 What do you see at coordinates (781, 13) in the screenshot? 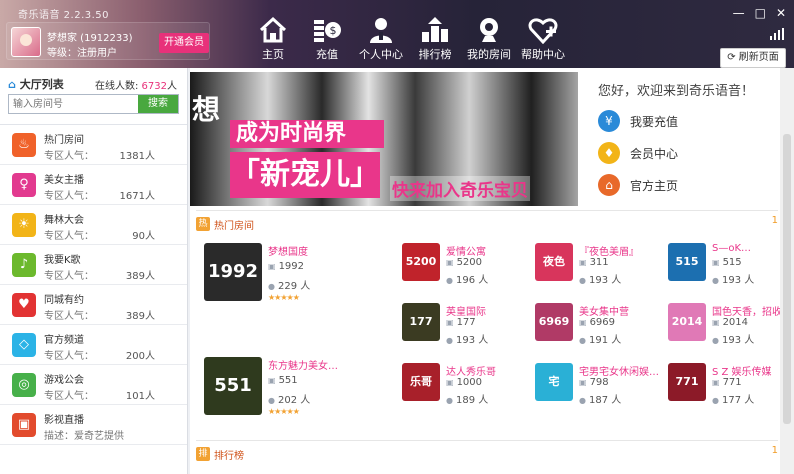
I see `close-button: ✕` at bounding box center [781, 13].